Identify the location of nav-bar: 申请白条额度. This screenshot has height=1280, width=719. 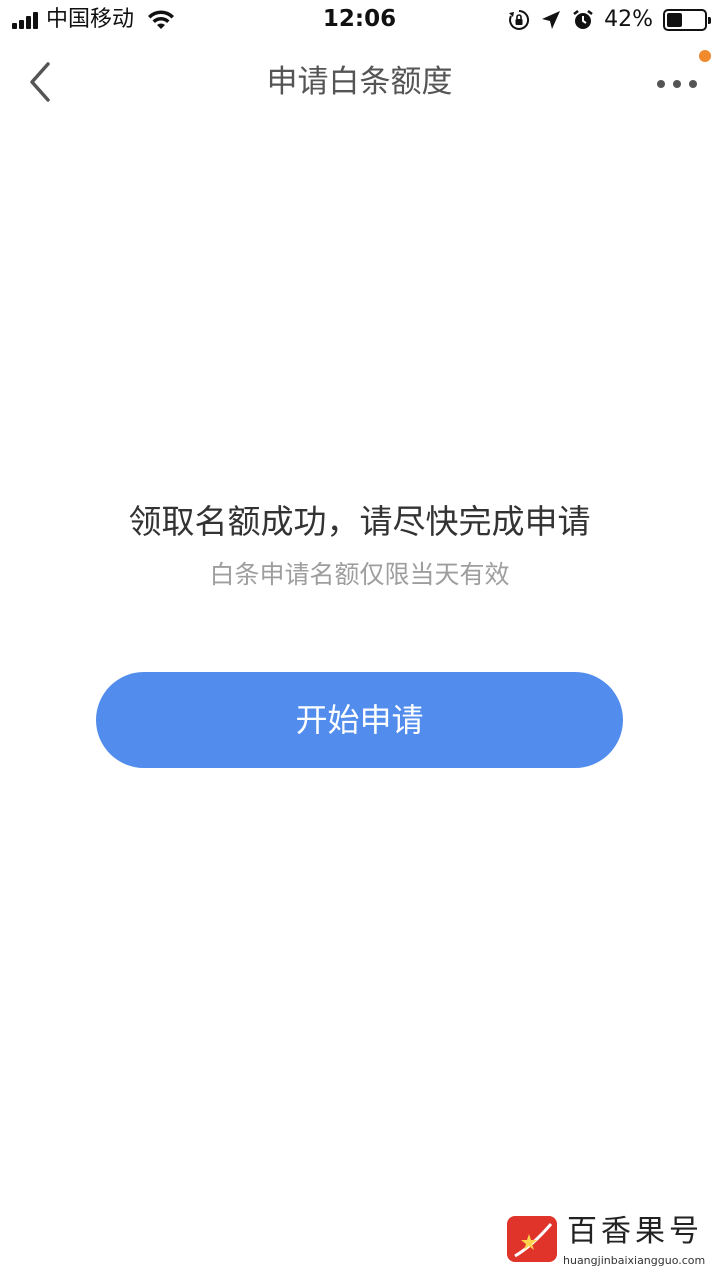
(359, 82).